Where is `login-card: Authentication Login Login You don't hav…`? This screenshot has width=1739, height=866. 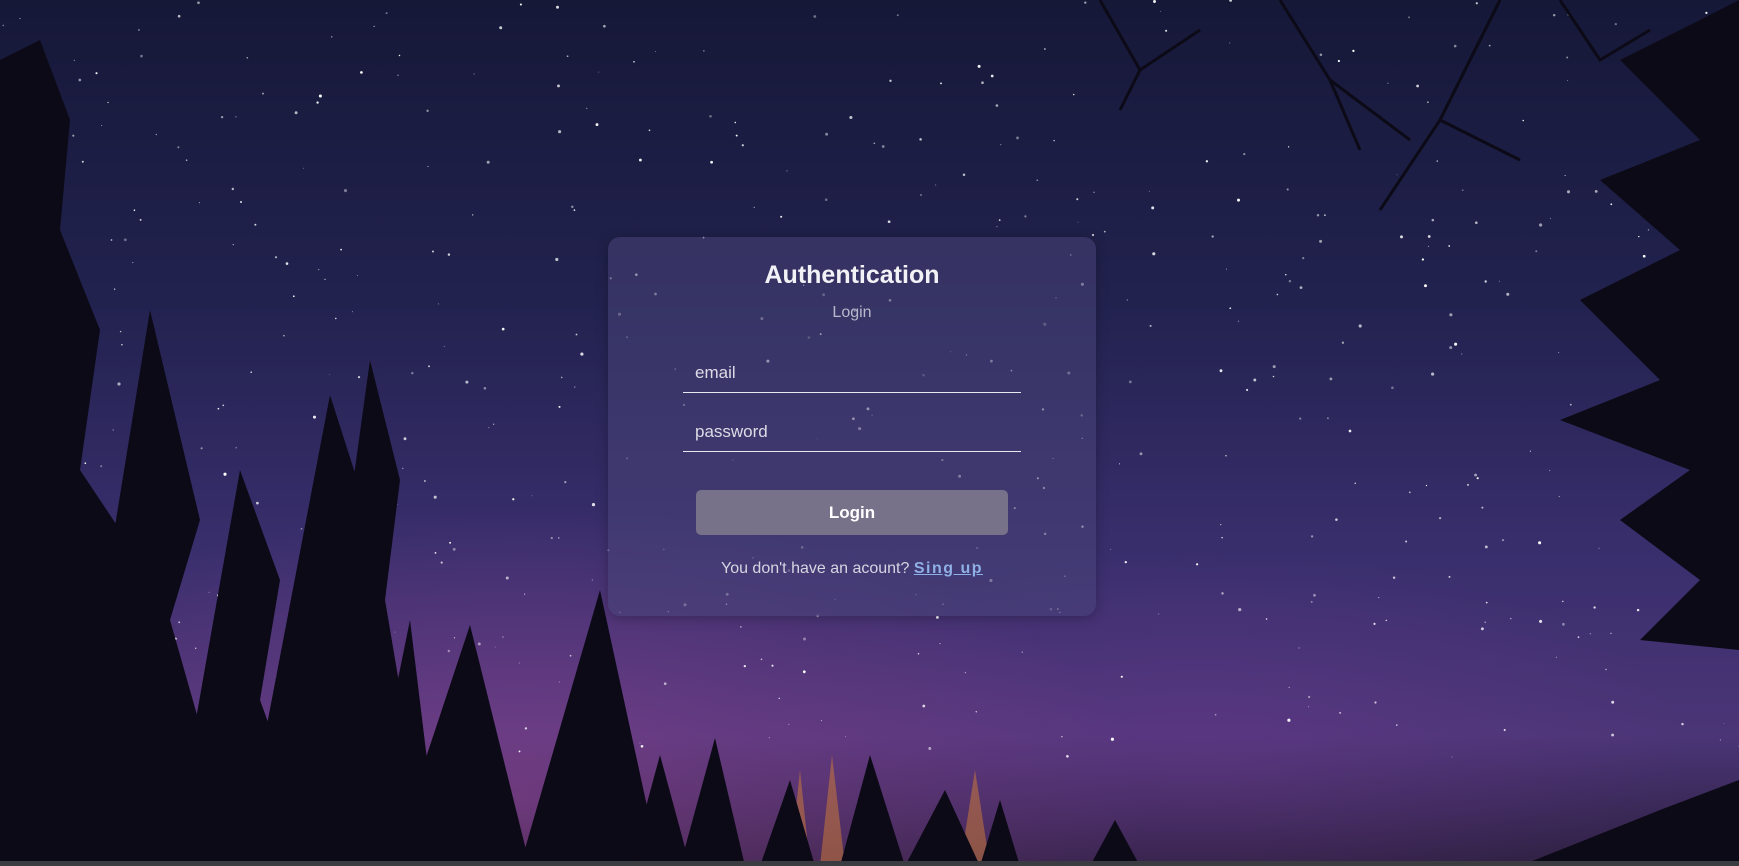 login-card: Authentication Login Login You don't hav… is located at coordinates (852, 426).